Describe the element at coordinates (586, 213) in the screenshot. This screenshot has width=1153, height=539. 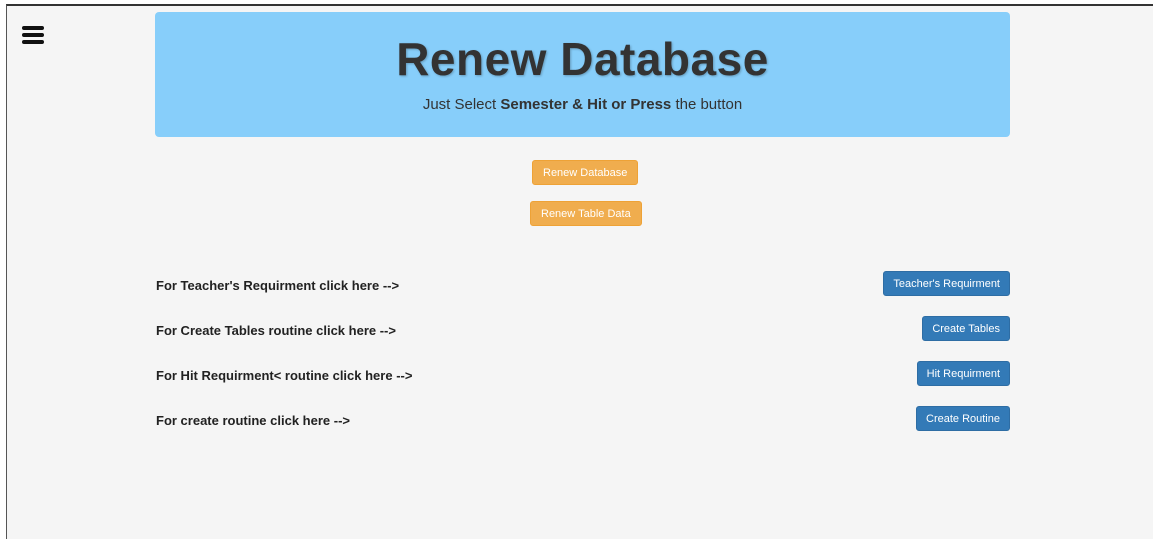
I see `renew-table-data-button: Renew Table Data` at that location.